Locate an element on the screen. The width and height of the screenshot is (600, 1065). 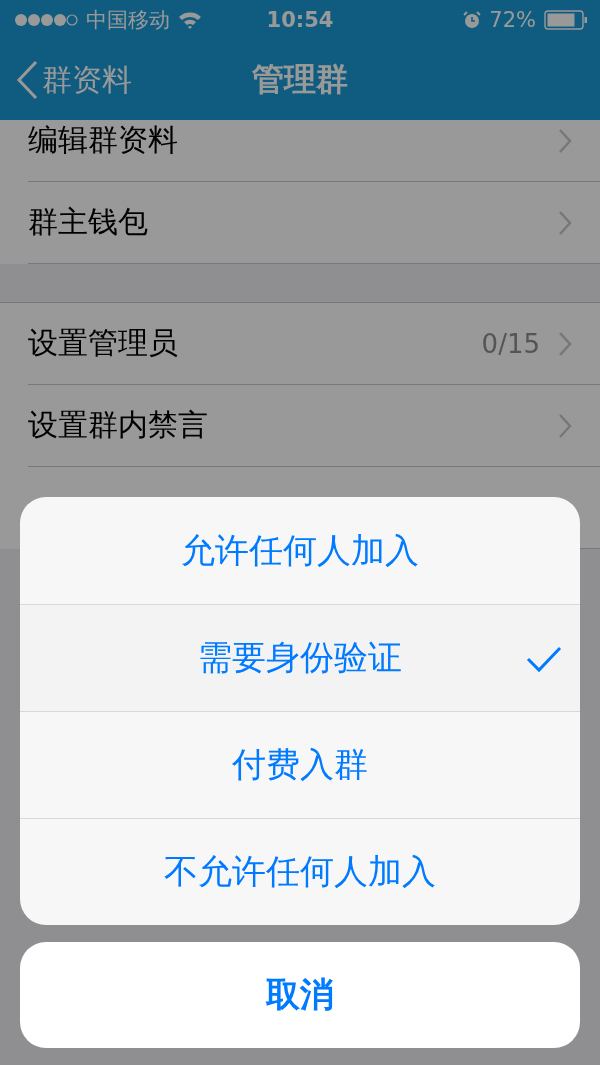
wifi-icon is located at coordinates (190, 20).